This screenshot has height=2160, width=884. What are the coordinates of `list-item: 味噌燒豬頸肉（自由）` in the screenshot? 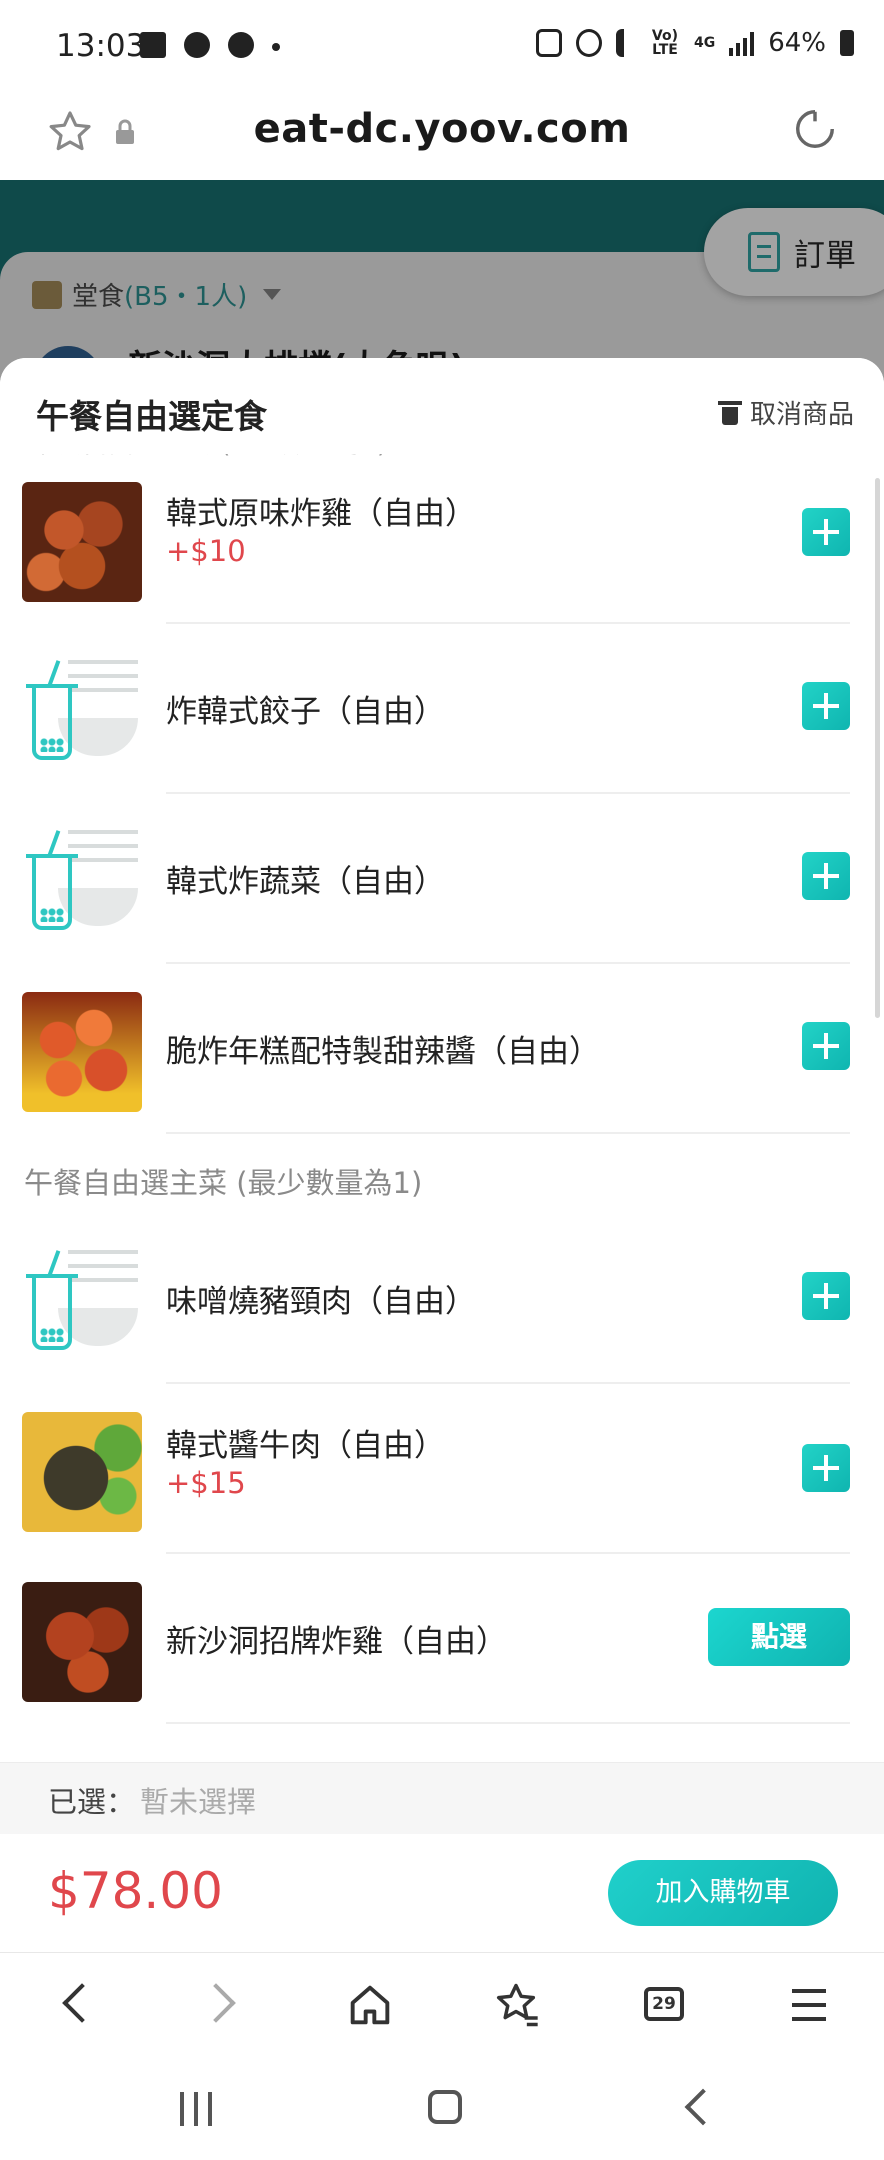 It's located at (442, 1299).